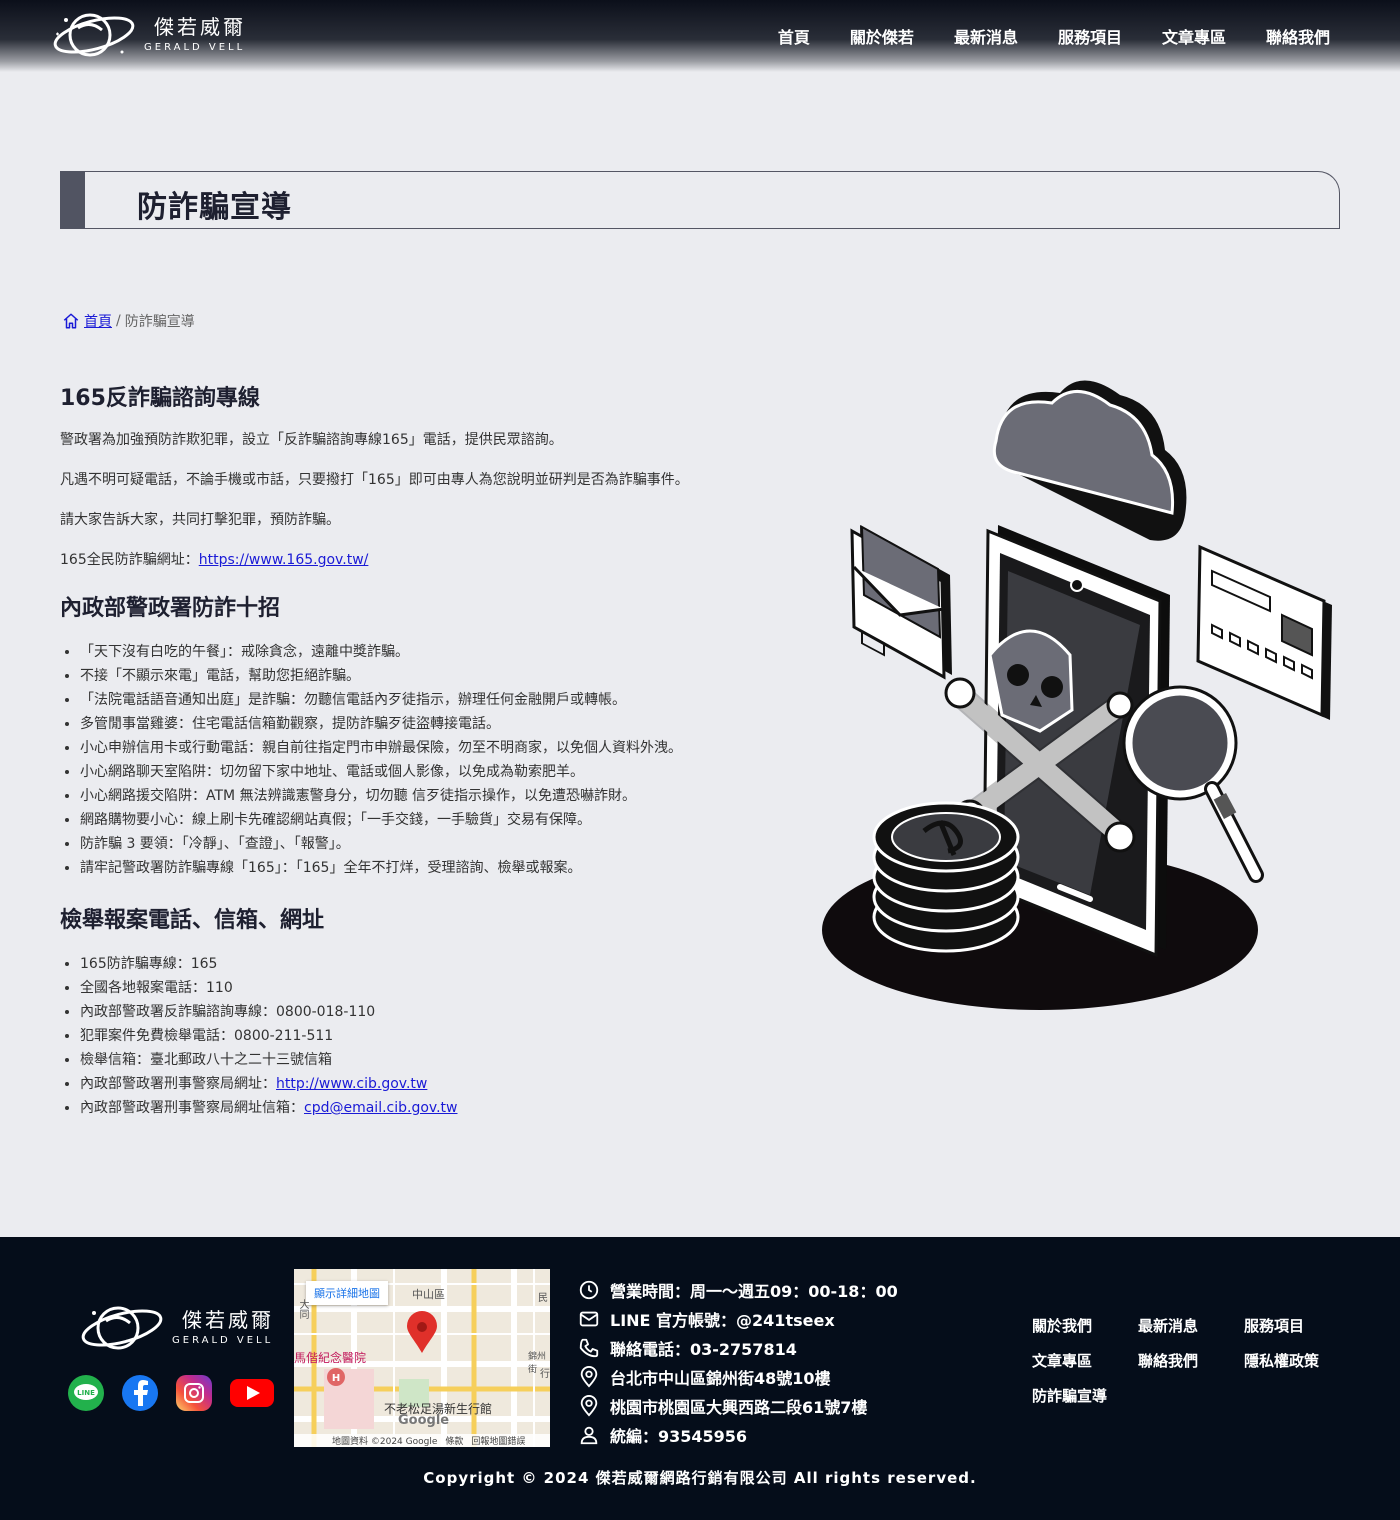 The width and height of the screenshot is (1400, 1520). What do you see at coordinates (284, 560) in the screenshot?
I see `165-website-link: https://www.165.gov.tw/` at bounding box center [284, 560].